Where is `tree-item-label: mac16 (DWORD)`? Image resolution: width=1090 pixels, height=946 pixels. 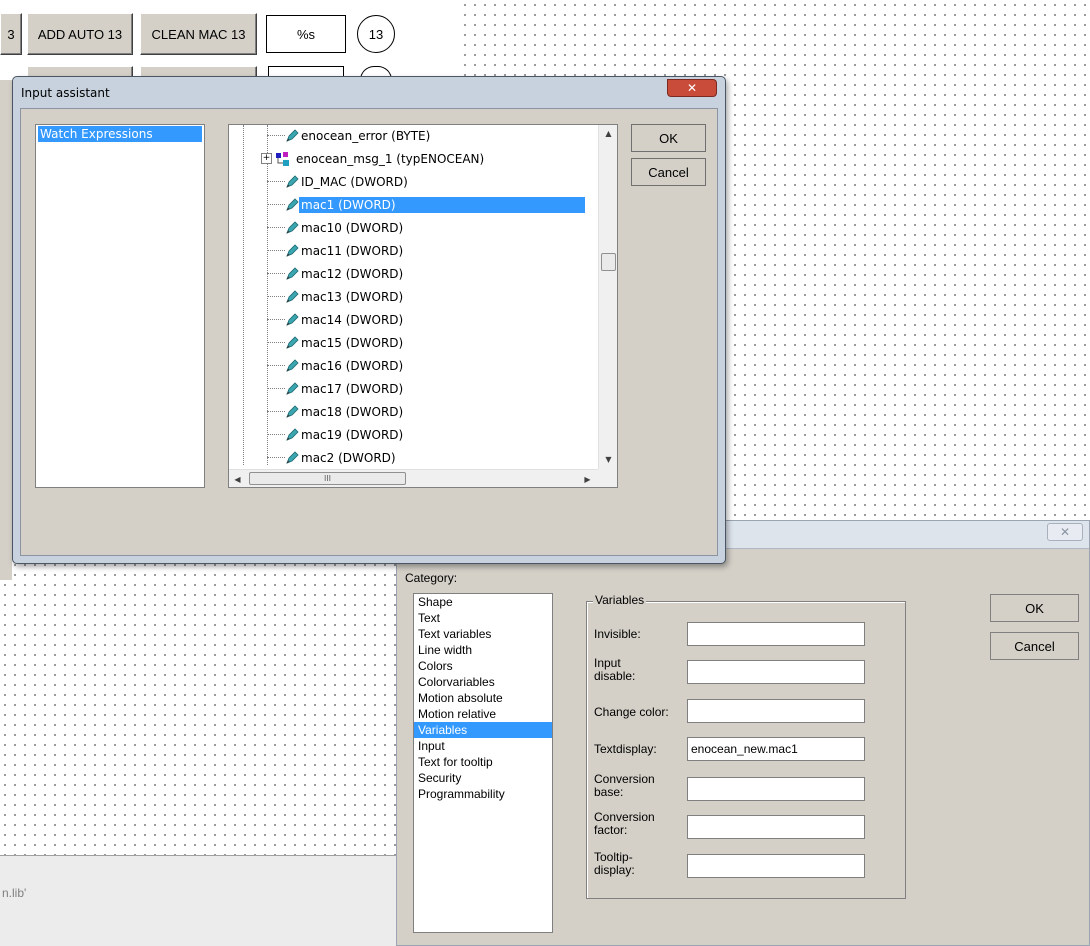
tree-item-label: mac16 (DWORD) is located at coordinates (352, 365).